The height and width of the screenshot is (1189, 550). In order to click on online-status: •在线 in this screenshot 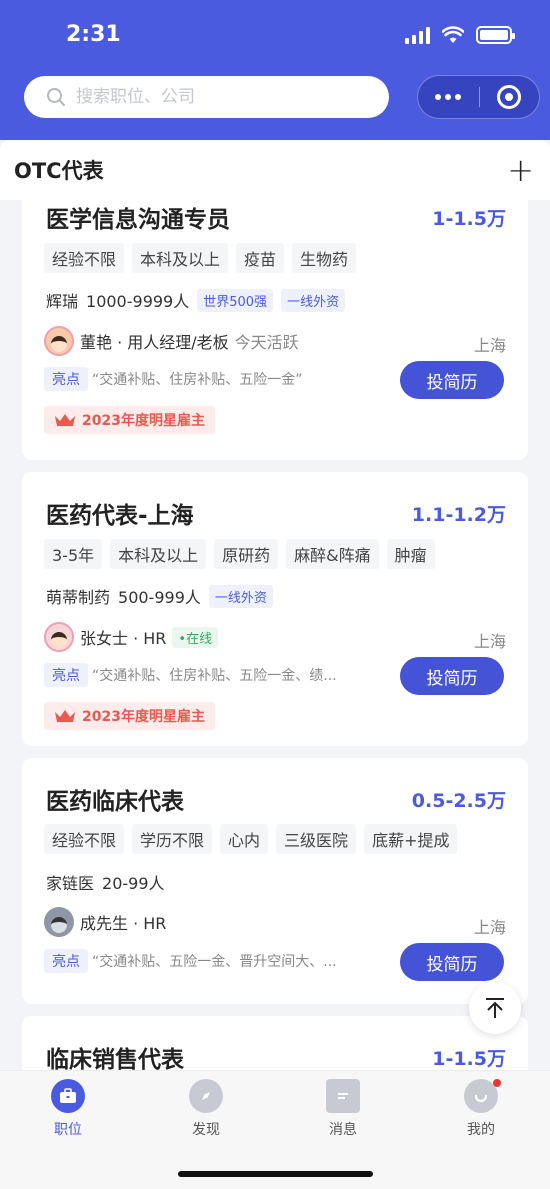, I will do `click(195, 637)`.